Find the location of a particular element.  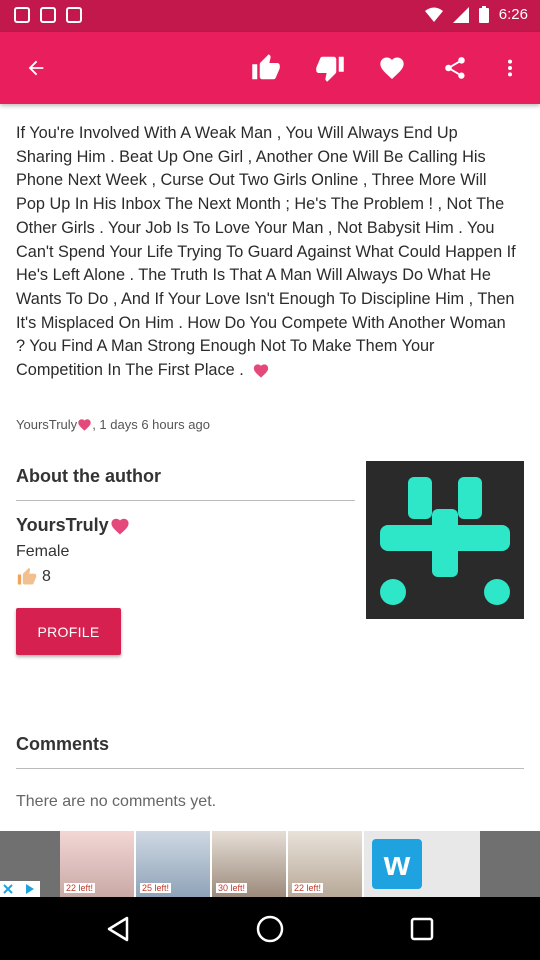

author-likes: 8 is located at coordinates (33, 577).